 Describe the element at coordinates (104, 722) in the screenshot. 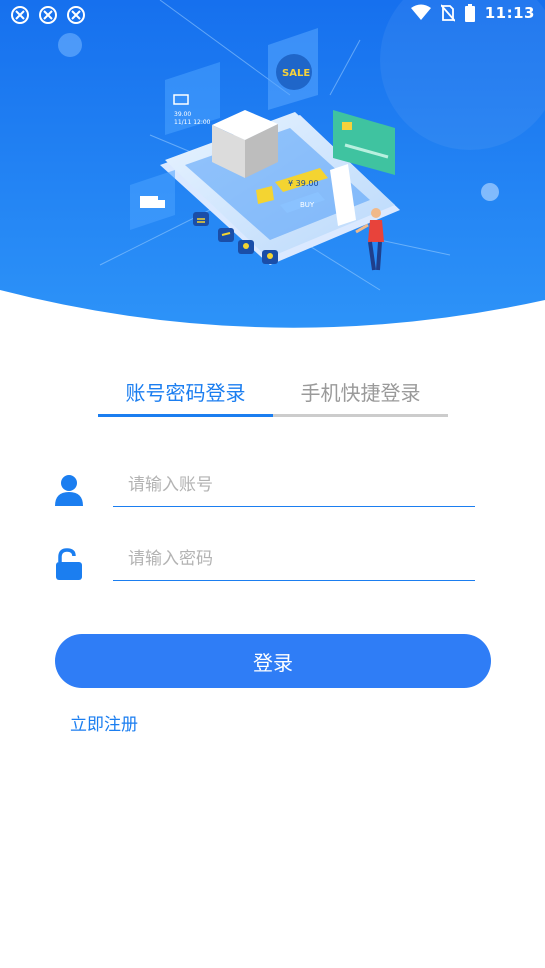

I see `register-link: 立即注册` at that location.